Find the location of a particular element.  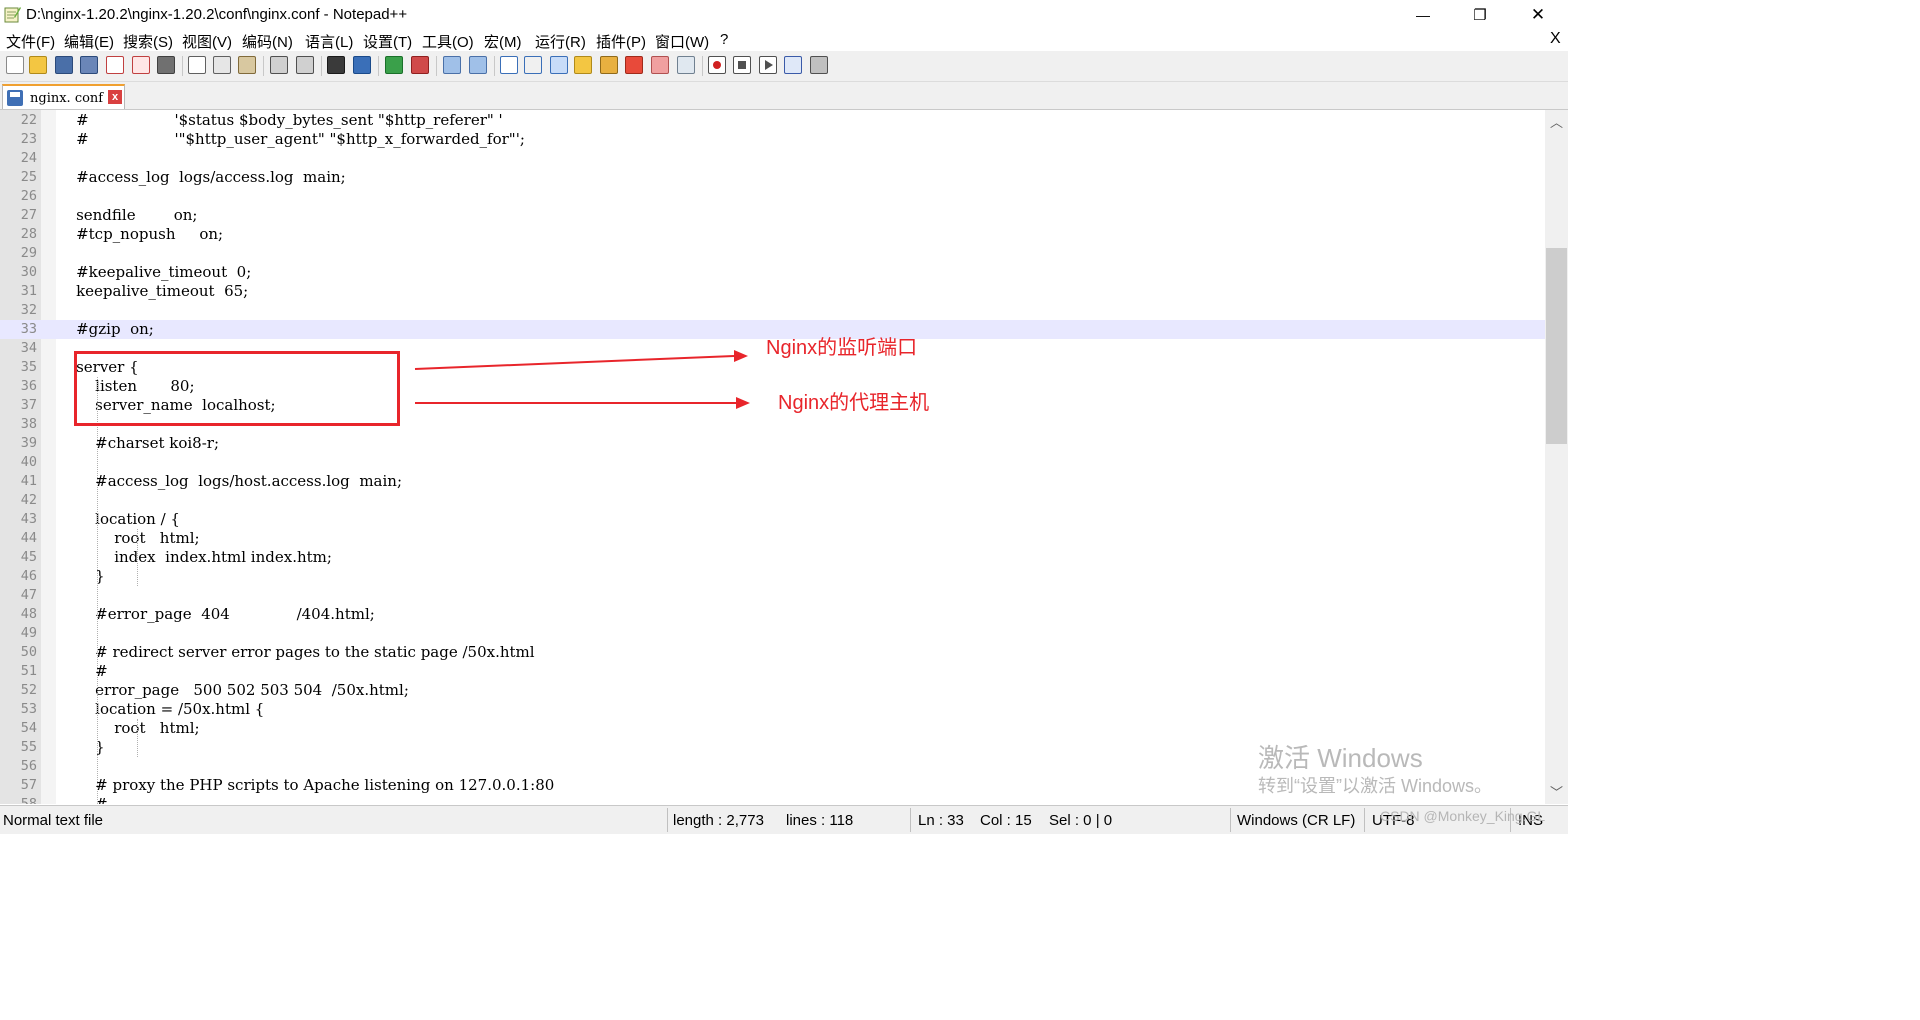

menu-view: 视图(V) is located at coordinates (207, 41).